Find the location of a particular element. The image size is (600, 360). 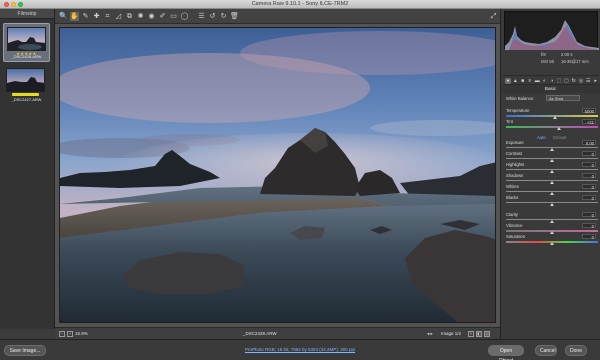

crop-icon: ⌗ is located at coordinates (107, 16).